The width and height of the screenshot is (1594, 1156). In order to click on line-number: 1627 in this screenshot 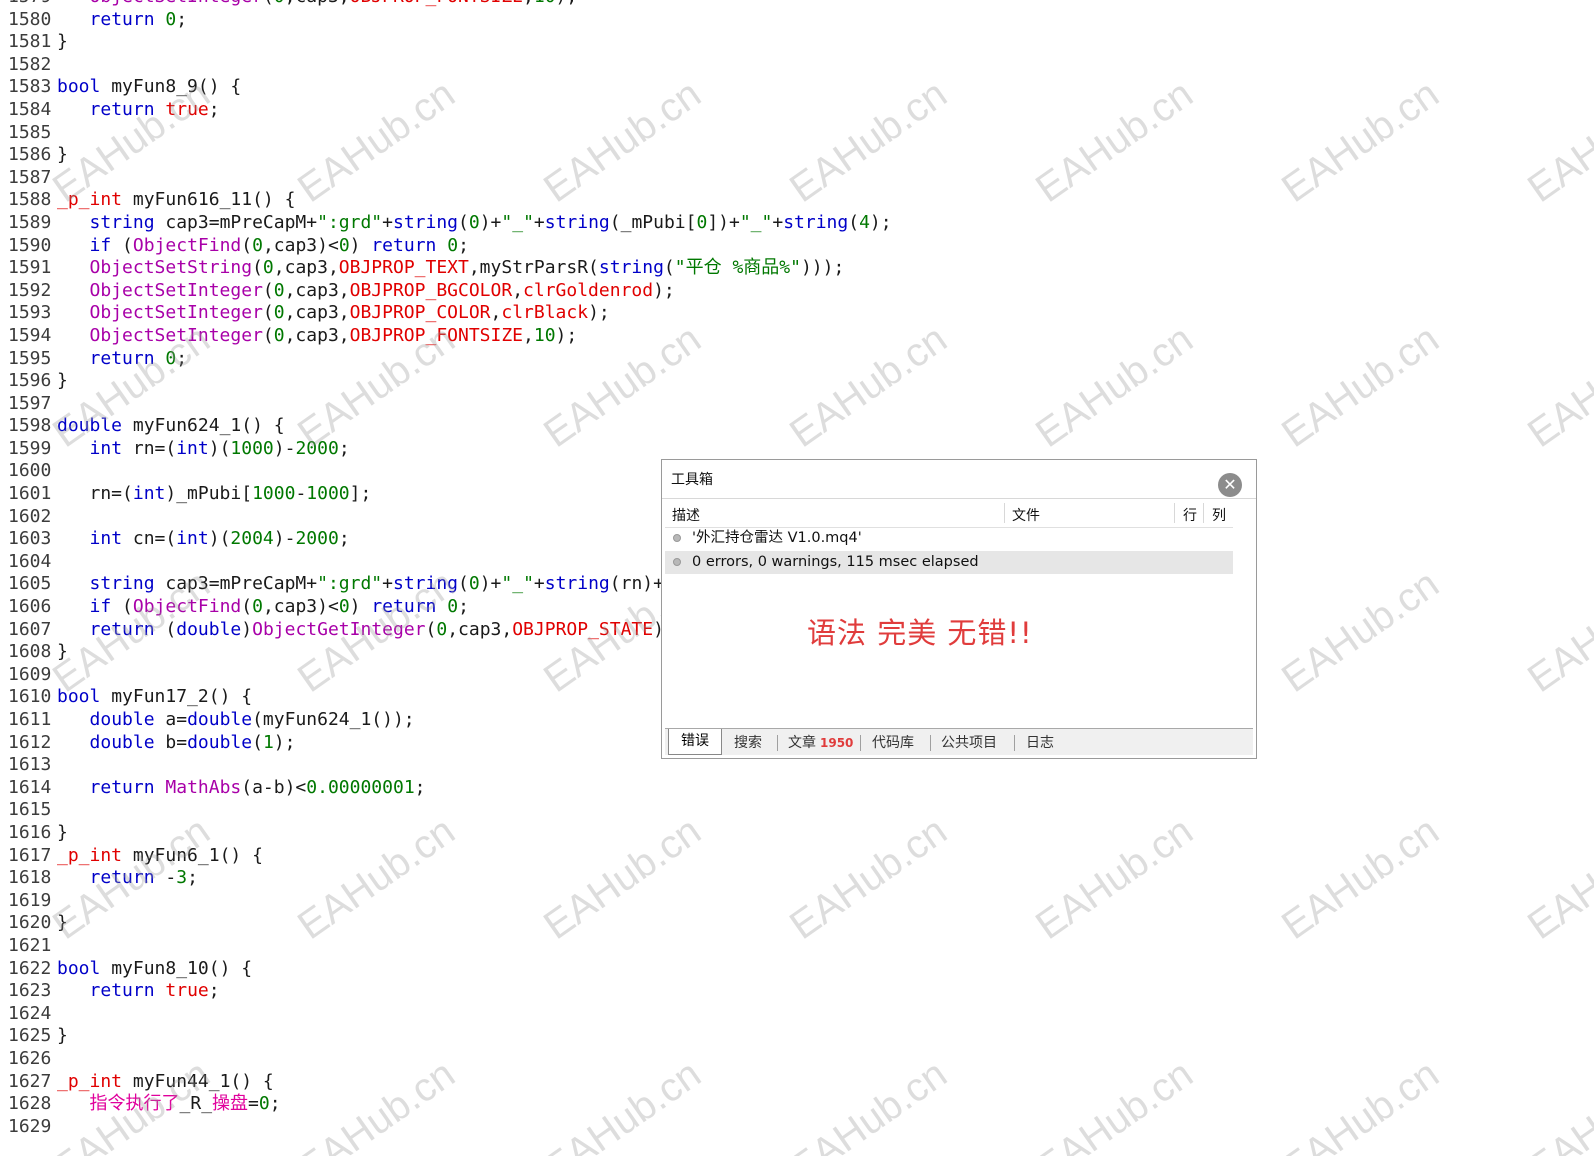, I will do `click(30, 1081)`.